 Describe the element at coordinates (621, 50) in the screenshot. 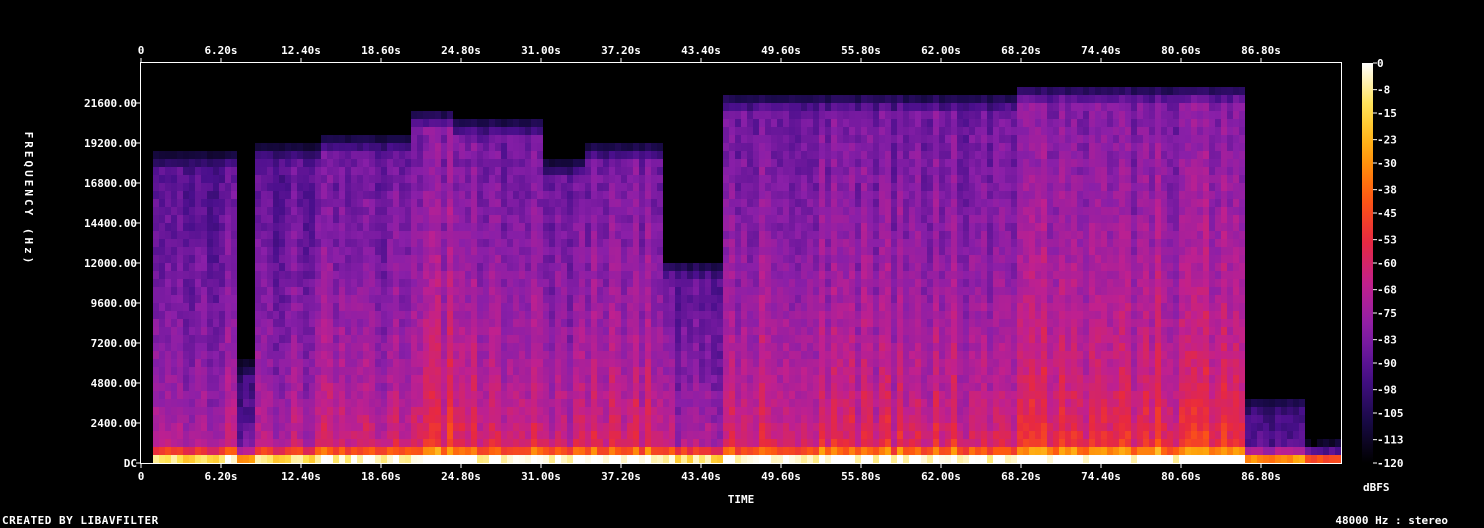

I see `x-tick-top-label: 37.20s` at that location.